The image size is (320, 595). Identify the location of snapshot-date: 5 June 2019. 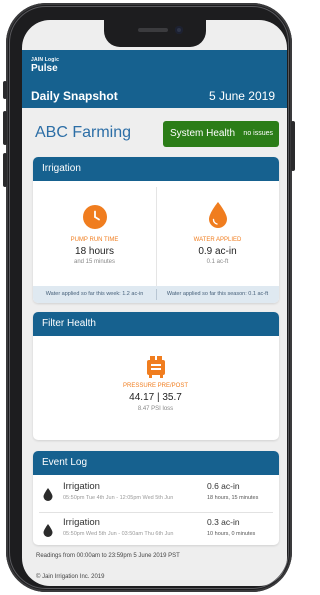
(241, 96).